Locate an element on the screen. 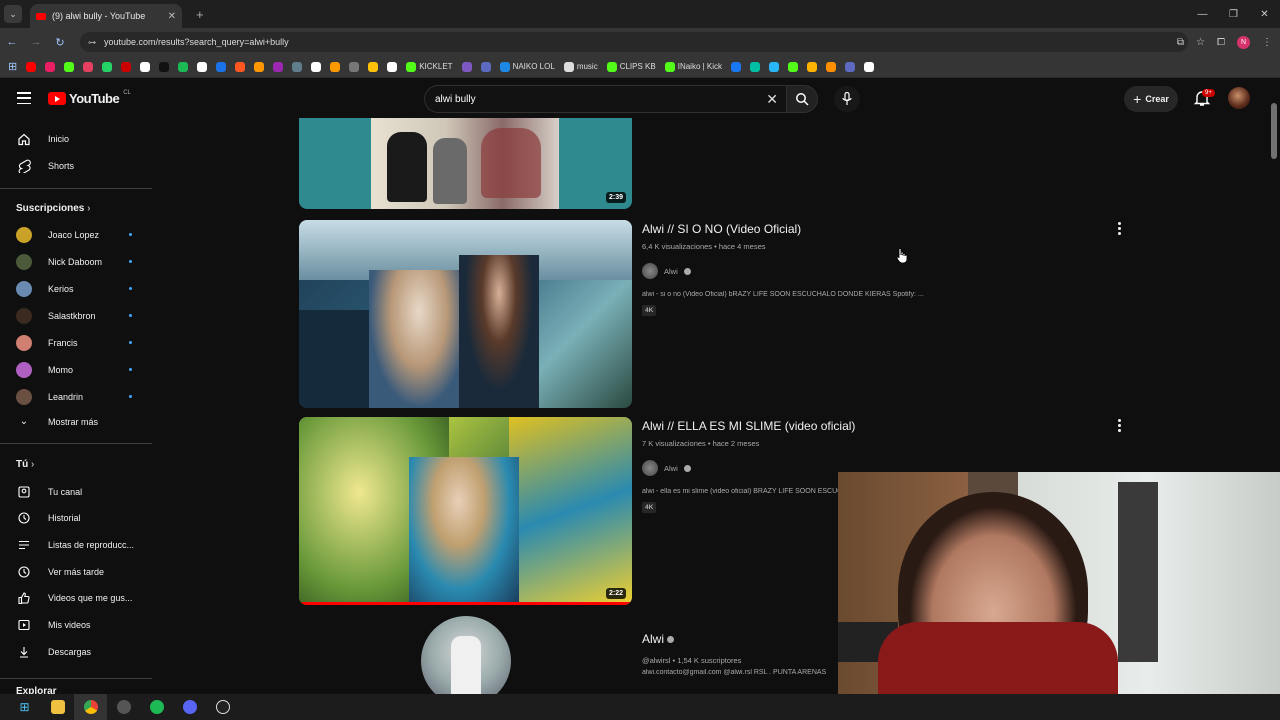 The height and width of the screenshot is (720, 1280). clear-search-icon: ✕ is located at coordinates (772, 99).